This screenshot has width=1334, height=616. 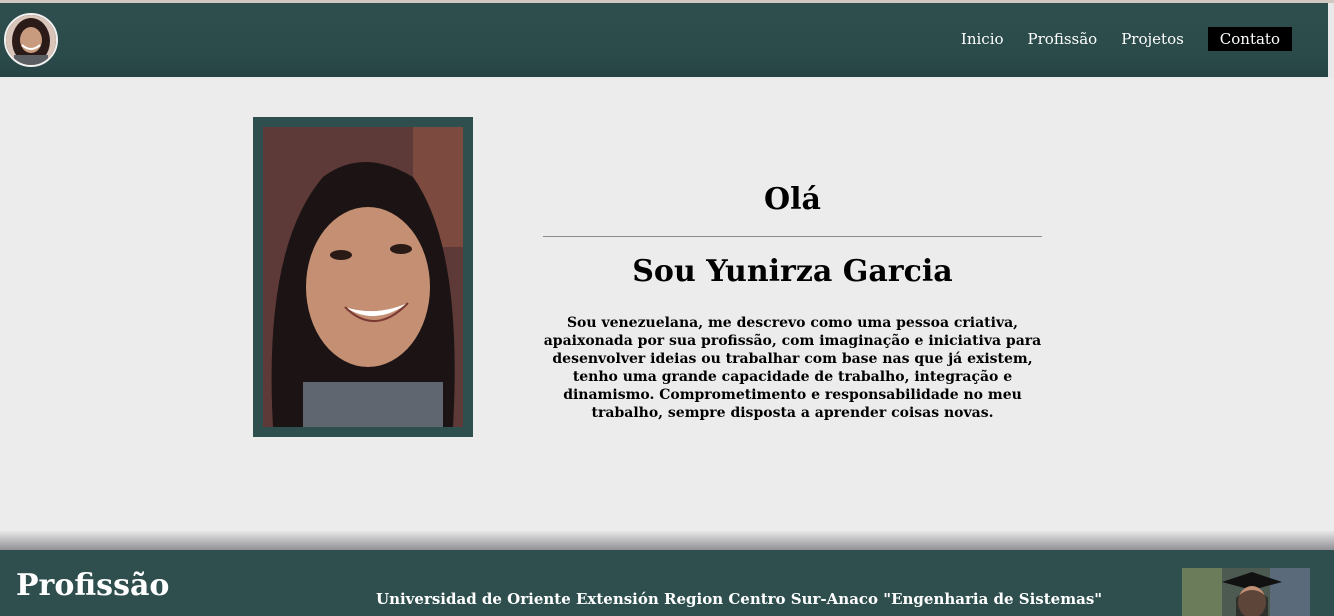 What do you see at coordinates (1249, 39) in the screenshot?
I see `nav-link-contato-button: Contato` at bounding box center [1249, 39].